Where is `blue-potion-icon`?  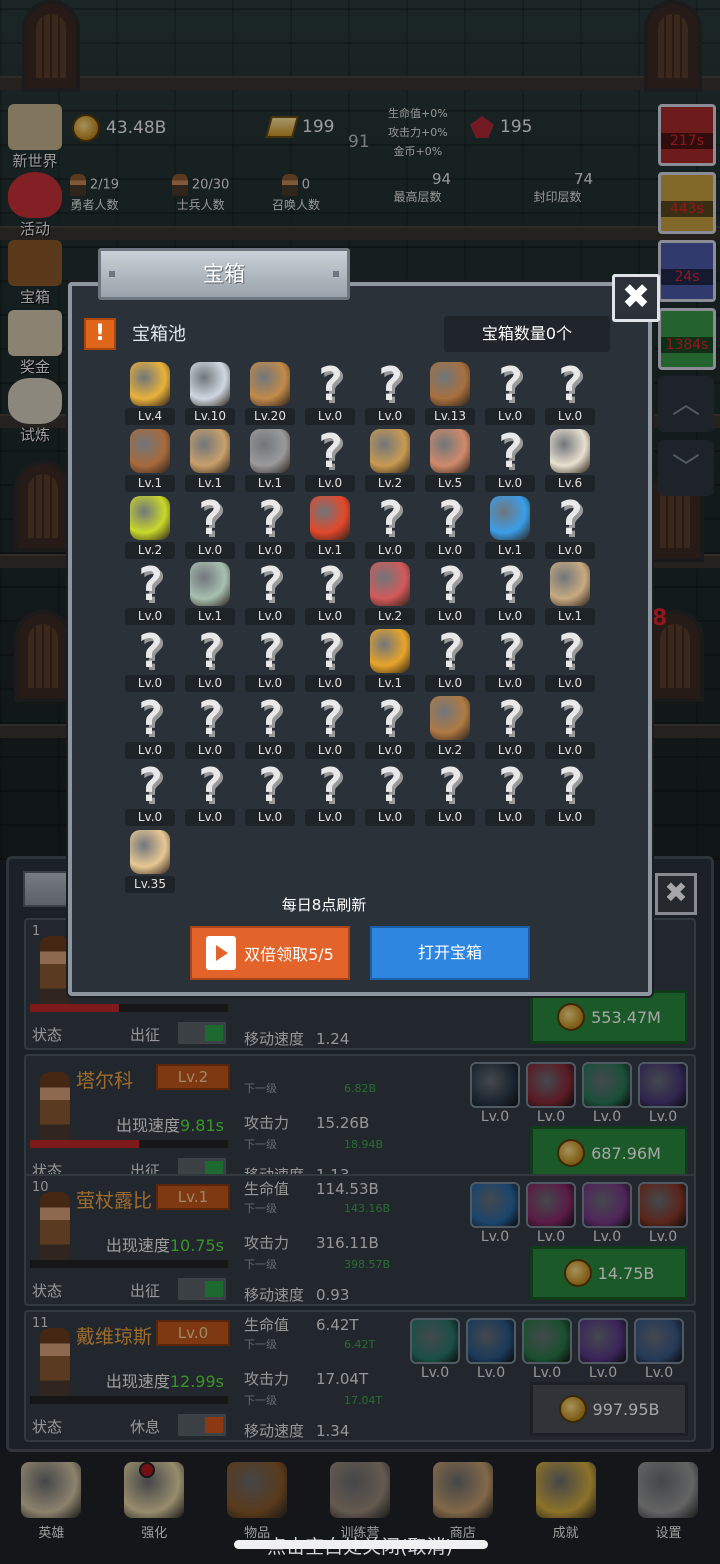 blue-potion-icon is located at coordinates (510, 517).